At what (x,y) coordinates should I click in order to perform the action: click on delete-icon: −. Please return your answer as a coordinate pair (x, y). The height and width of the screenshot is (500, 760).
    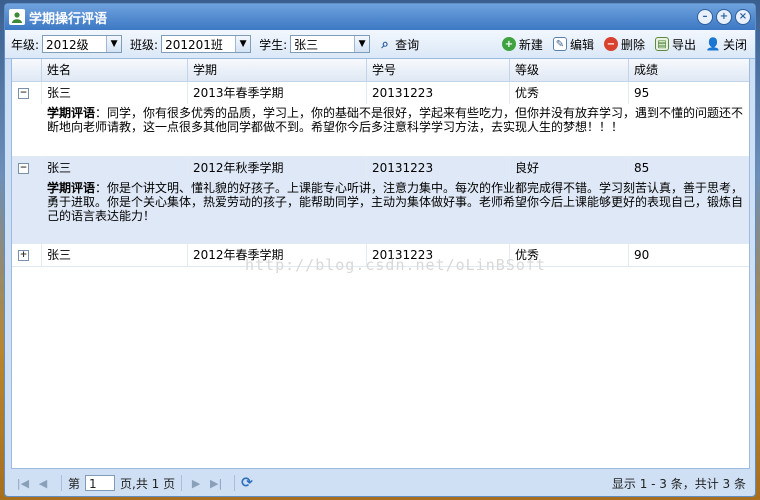
    Looking at the image, I should click on (610, 44).